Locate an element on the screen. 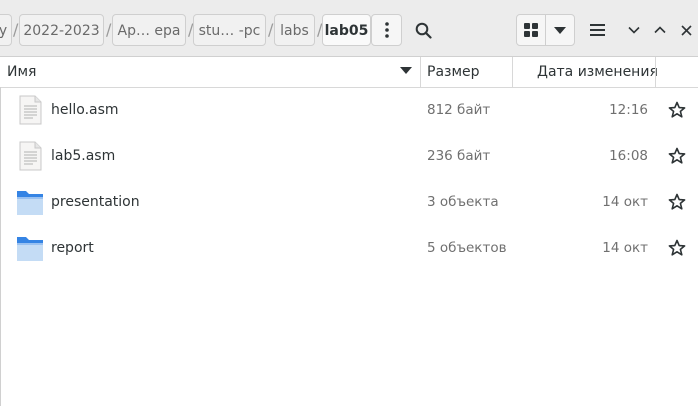  grid-view-icon is located at coordinates (531, 30).